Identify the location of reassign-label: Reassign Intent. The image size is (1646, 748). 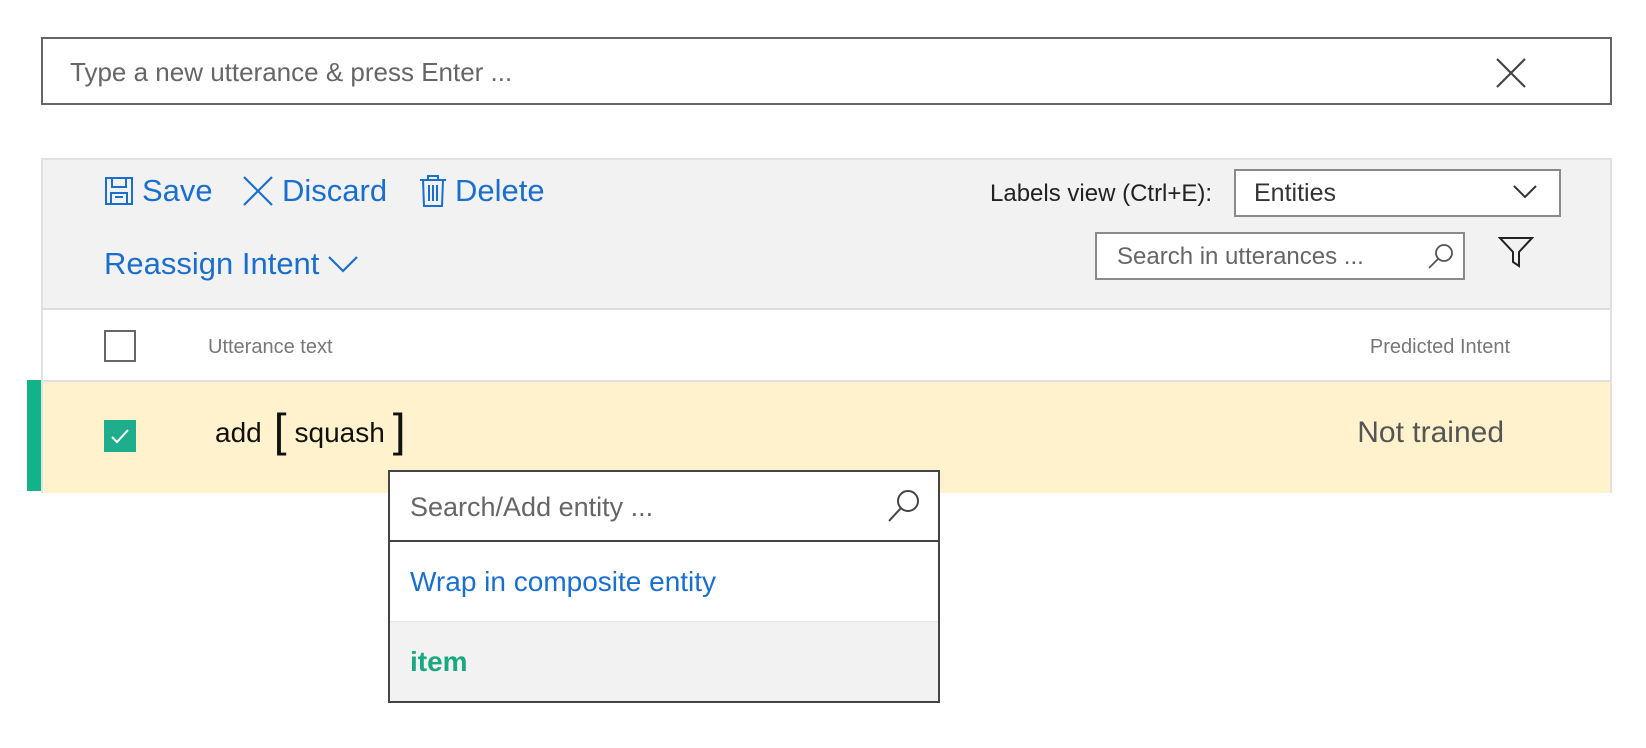
(212, 263).